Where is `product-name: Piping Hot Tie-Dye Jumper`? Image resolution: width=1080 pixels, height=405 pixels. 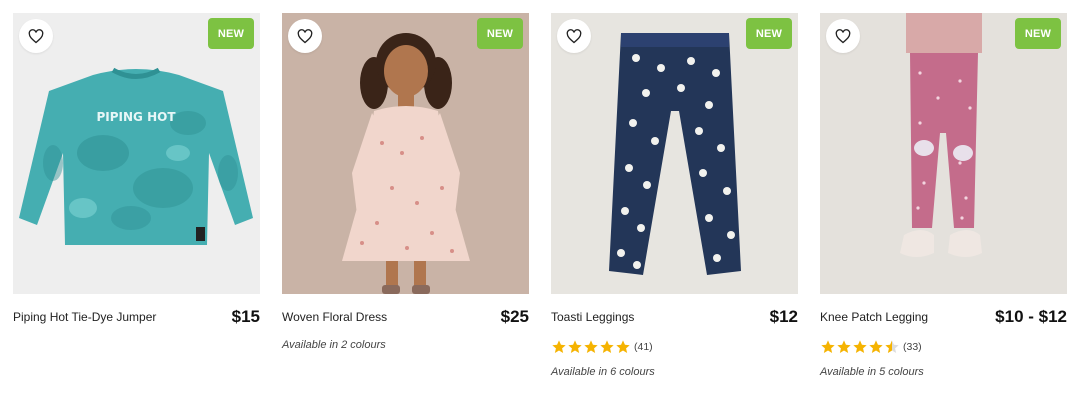
product-name: Piping Hot Tie-Dye Jumper is located at coordinates (84, 317).